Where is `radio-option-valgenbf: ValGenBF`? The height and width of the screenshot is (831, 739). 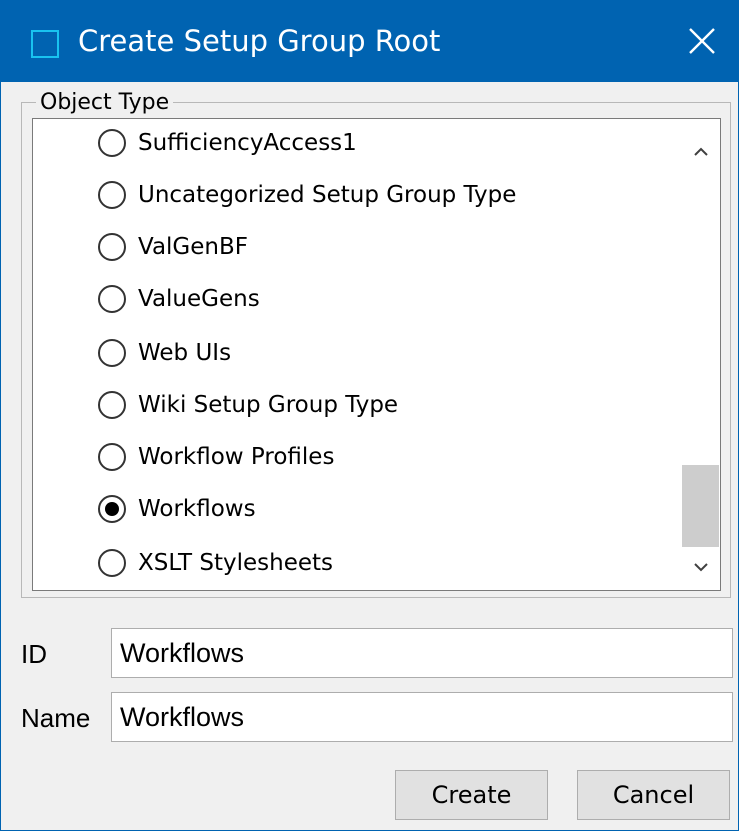 radio-option-valgenbf: ValGenBF is located at coordinates (173, 247).